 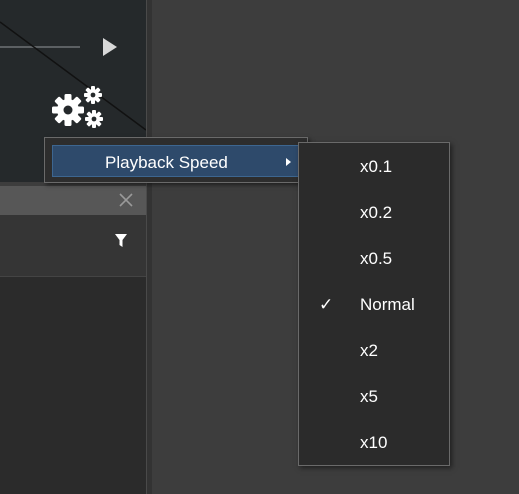 What do you see at coordinates (387, 304) in the screenshot?
I see `speed-option-label: Normal` at bounding box center [387, 304].